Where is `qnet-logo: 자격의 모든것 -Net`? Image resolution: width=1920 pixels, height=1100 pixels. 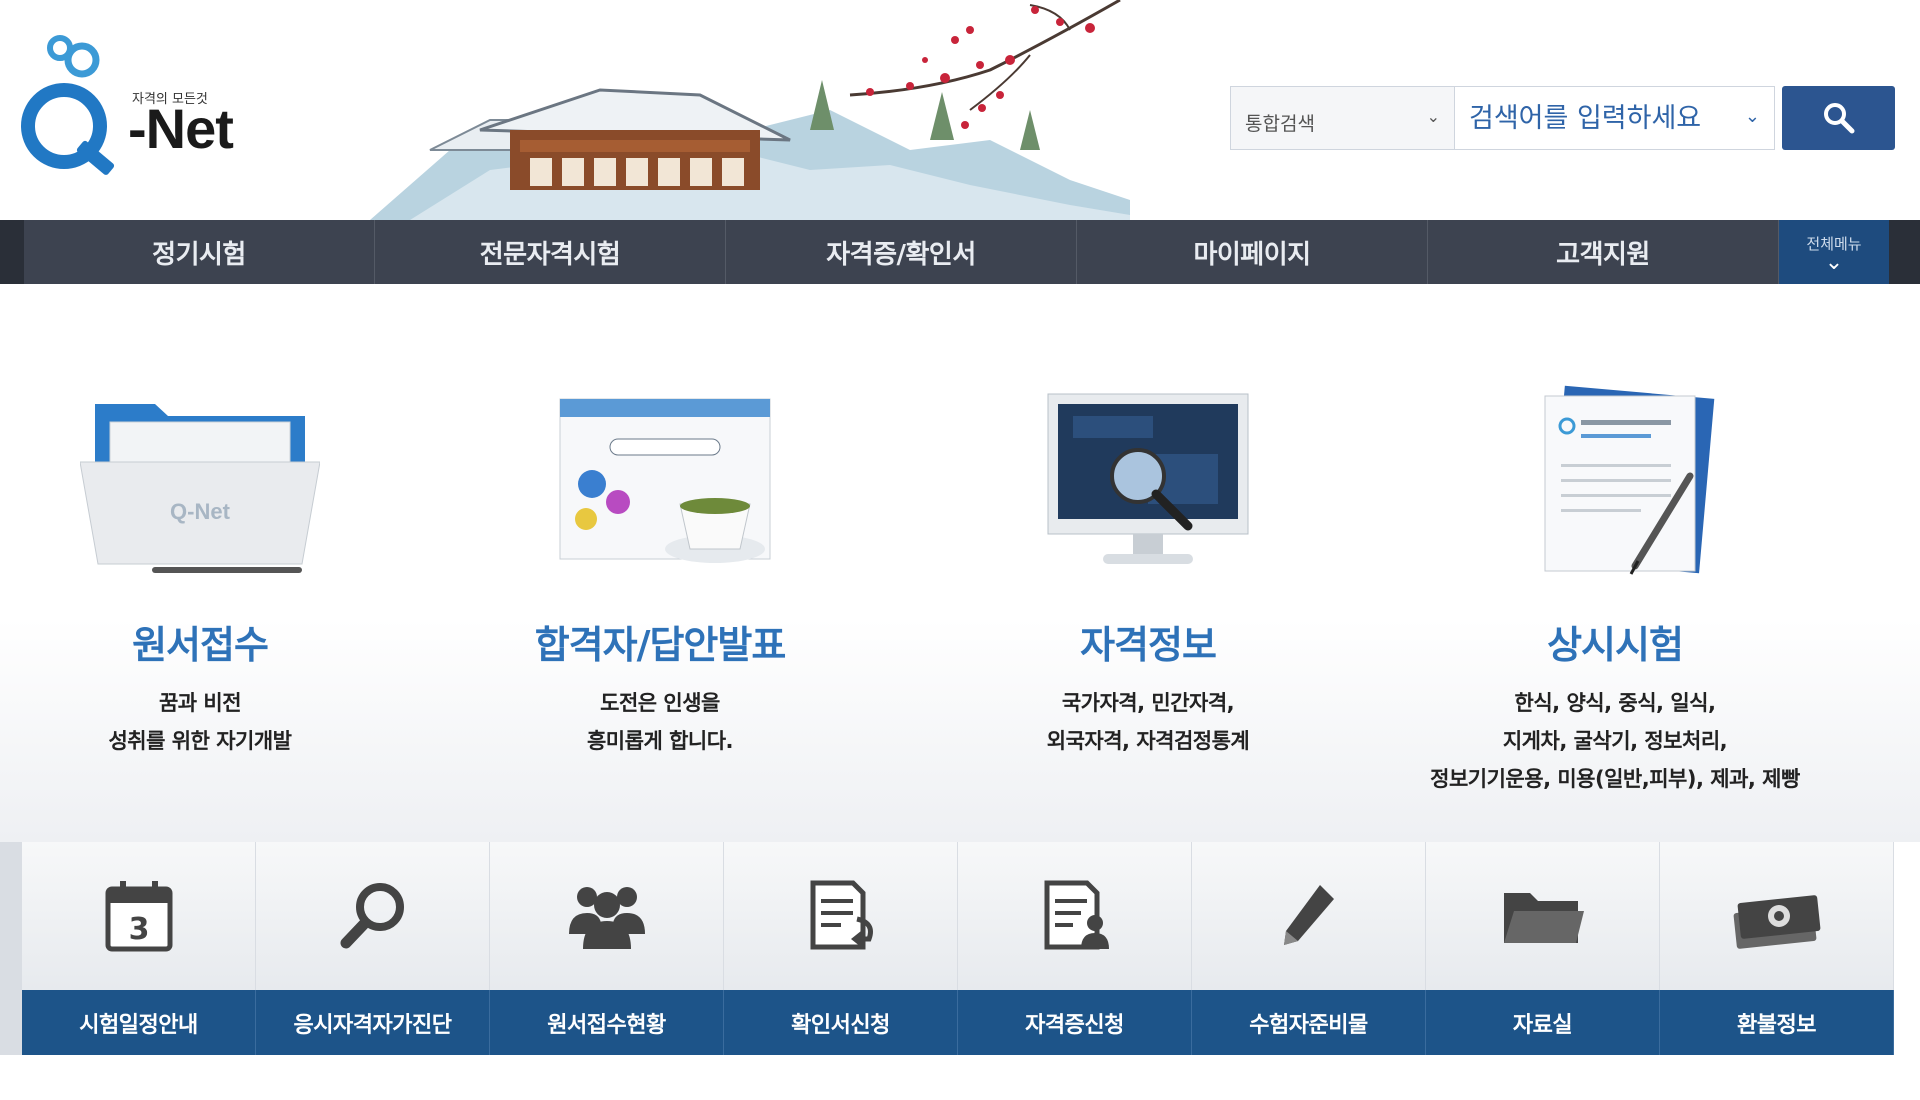
qnet-logo: 자격의 모든것 -Net is located at coordinates (130, 105).